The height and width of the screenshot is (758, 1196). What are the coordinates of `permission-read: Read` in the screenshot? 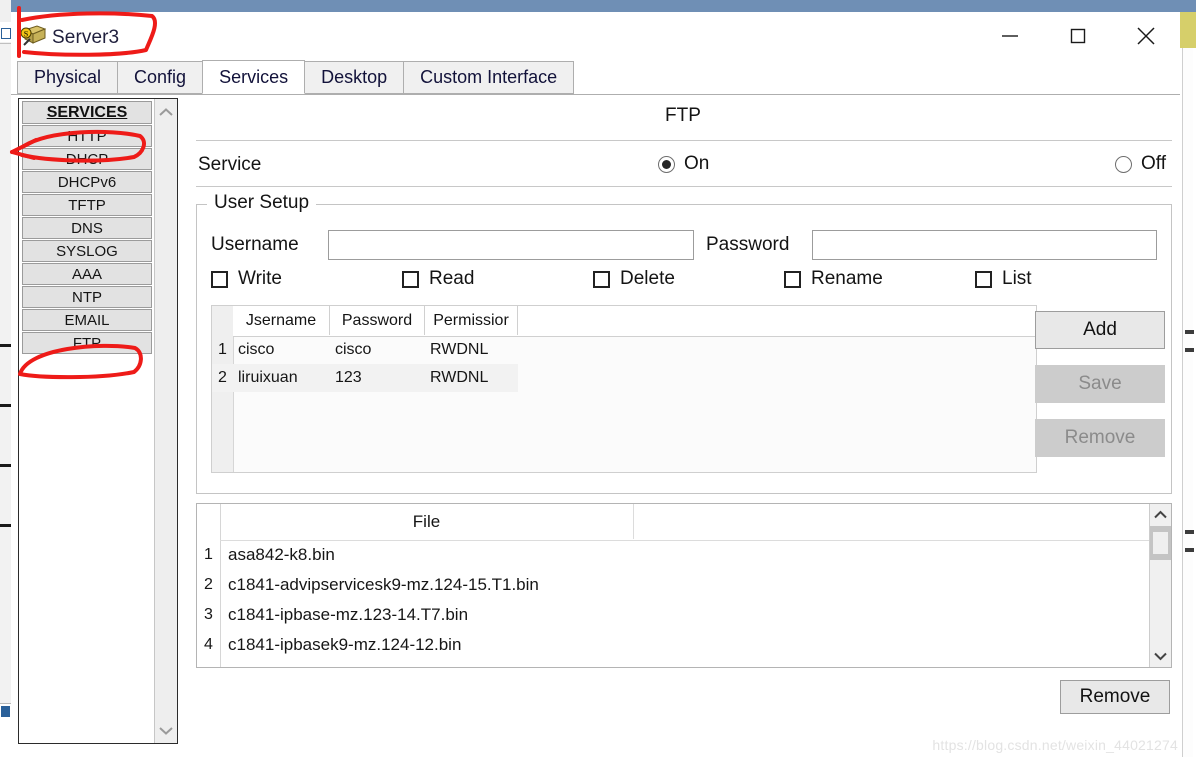 It's located at (438, 279).